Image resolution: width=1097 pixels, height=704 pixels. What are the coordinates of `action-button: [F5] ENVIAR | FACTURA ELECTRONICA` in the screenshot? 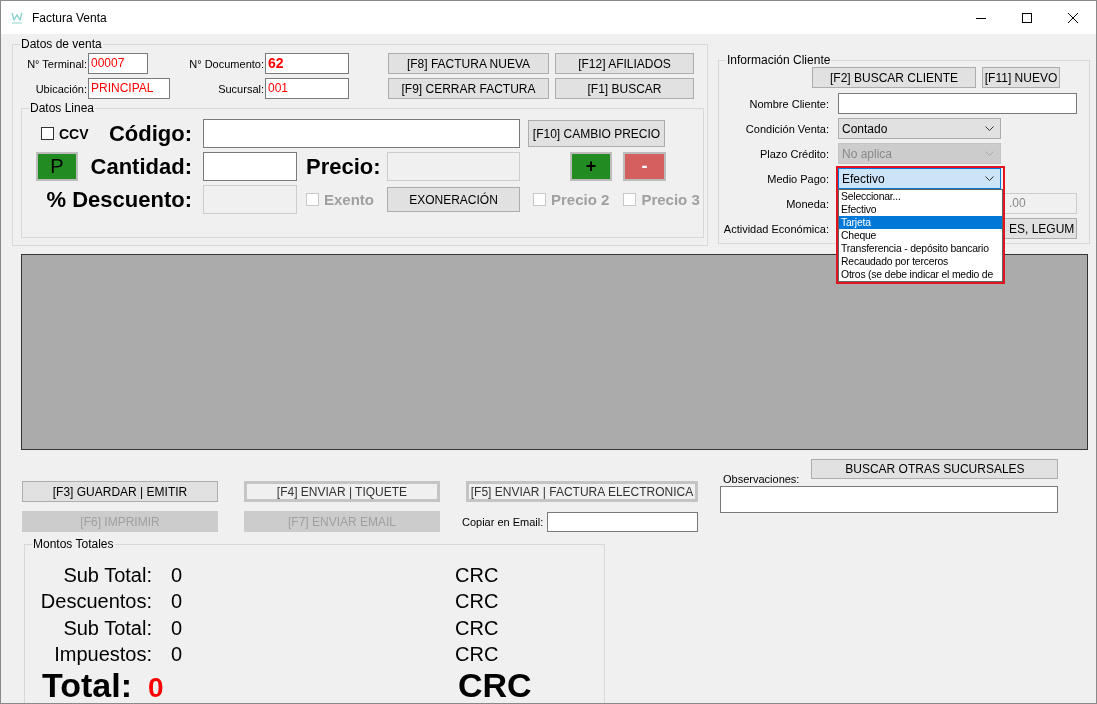 It's located at (582, 491).